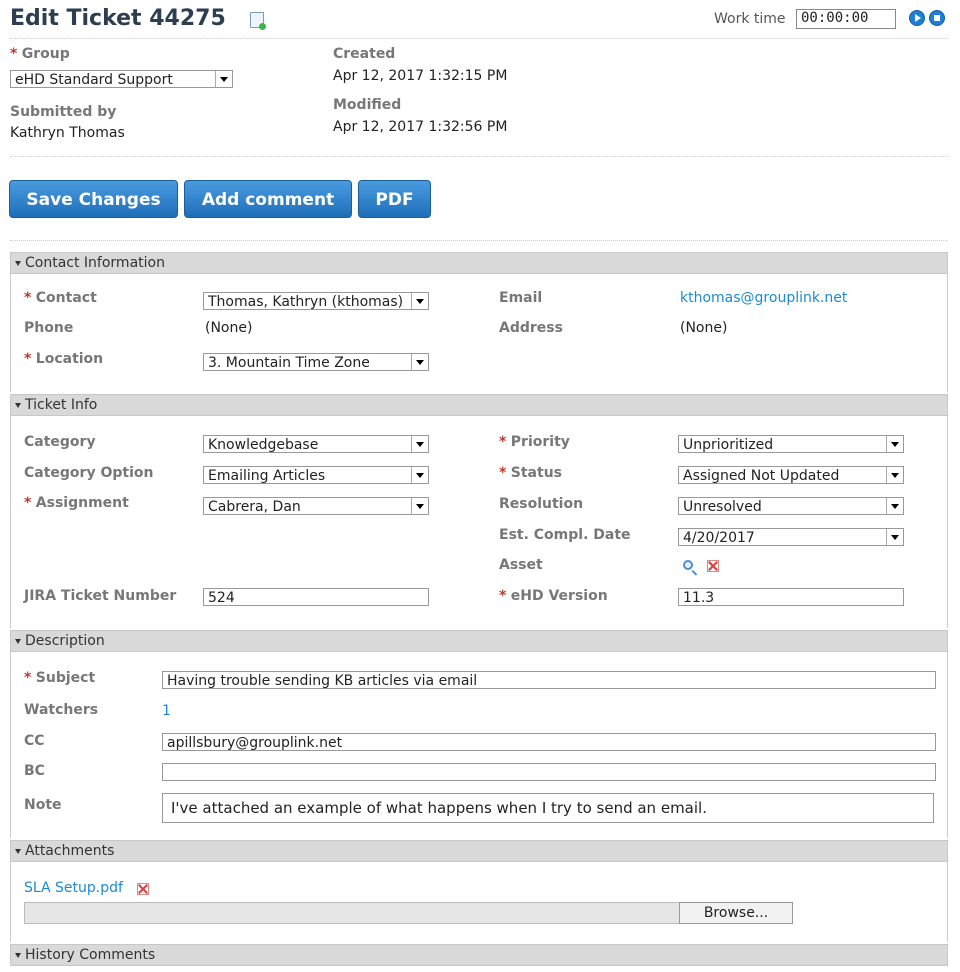 This screenshot has width=960, height=972. I want to click on file-path-input, so click(352, 913).